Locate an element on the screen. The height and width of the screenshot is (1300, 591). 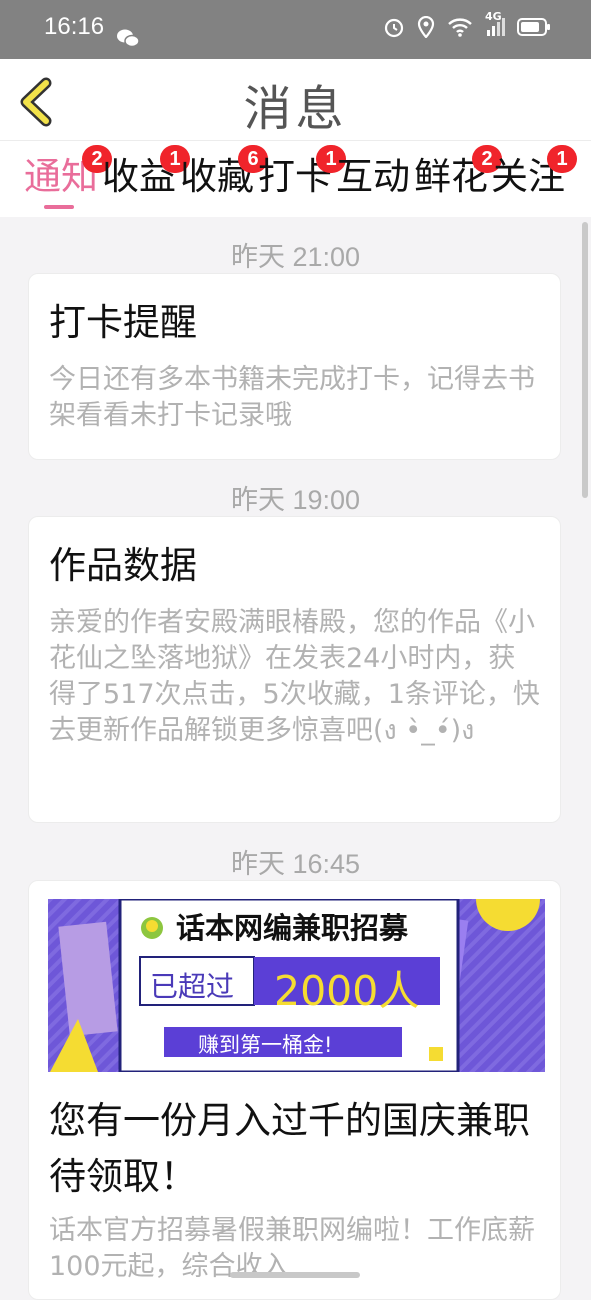
tab-earnings: 收益 1 is located at coordinates (146, 178).